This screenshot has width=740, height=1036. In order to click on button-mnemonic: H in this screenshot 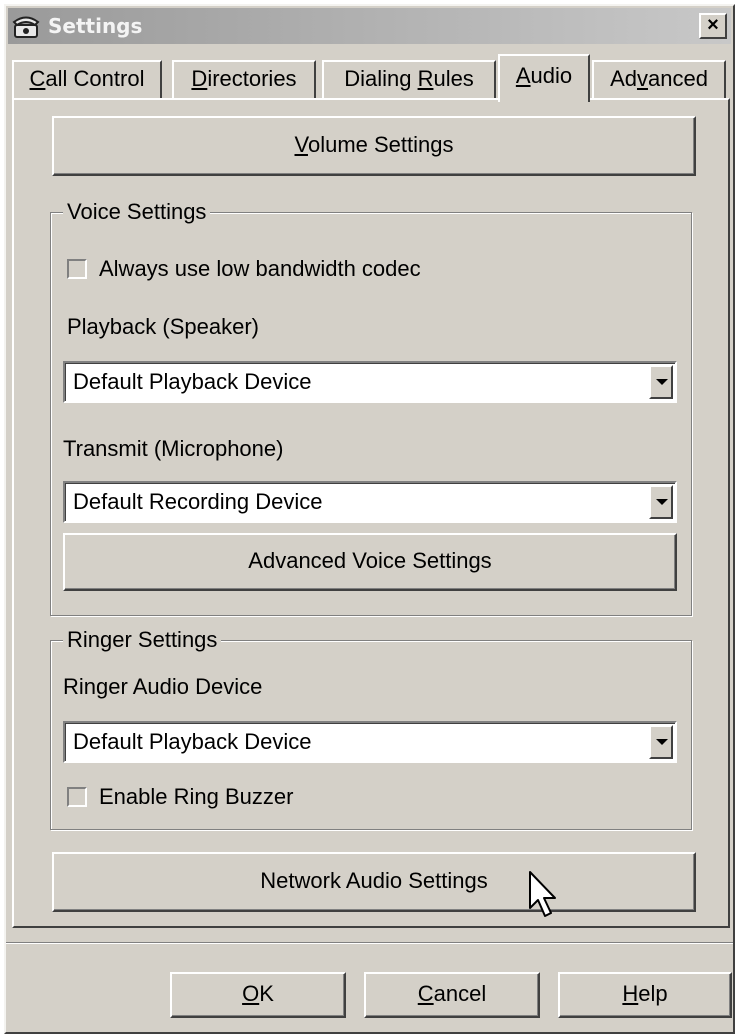, I will do `click(630, 993)`.